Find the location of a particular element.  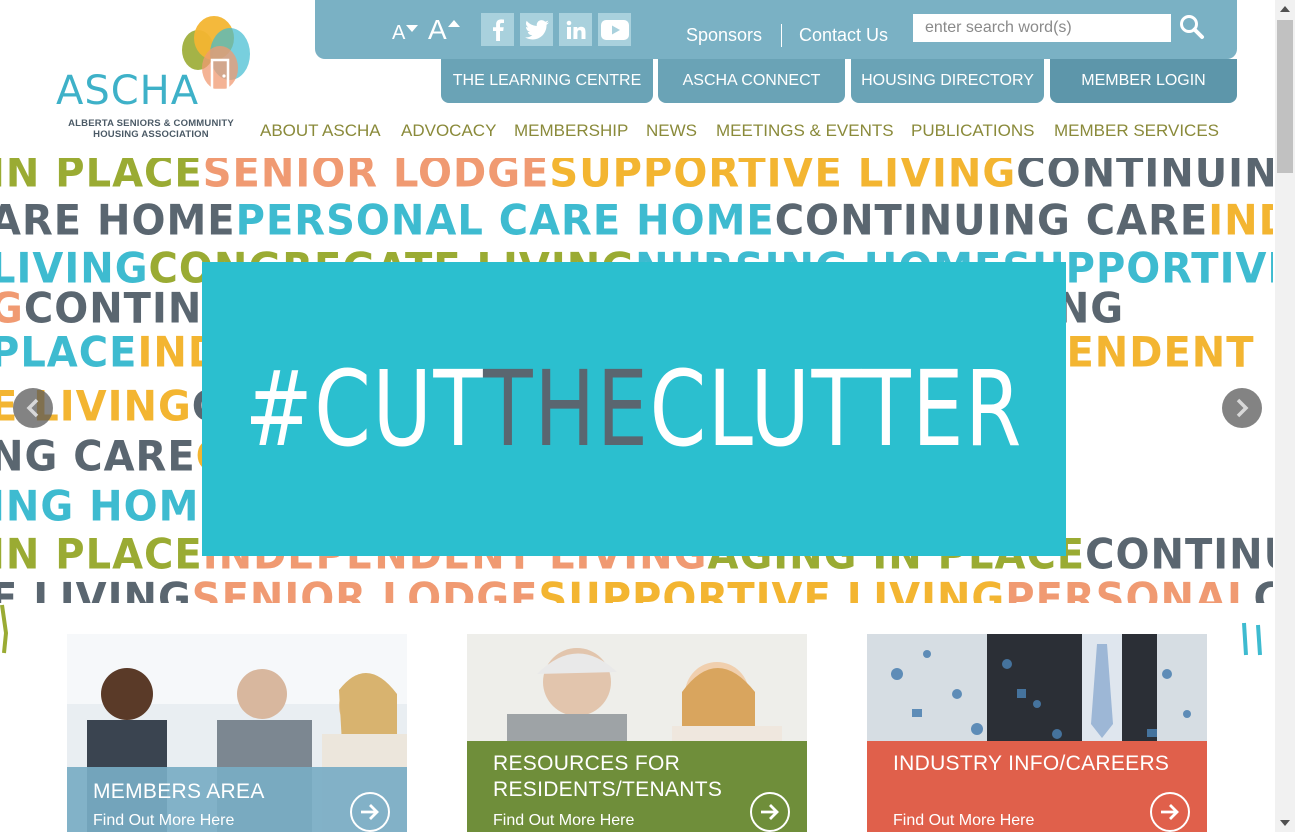

logo-wordmark: ASCHA is located at coordinates (128, 91).